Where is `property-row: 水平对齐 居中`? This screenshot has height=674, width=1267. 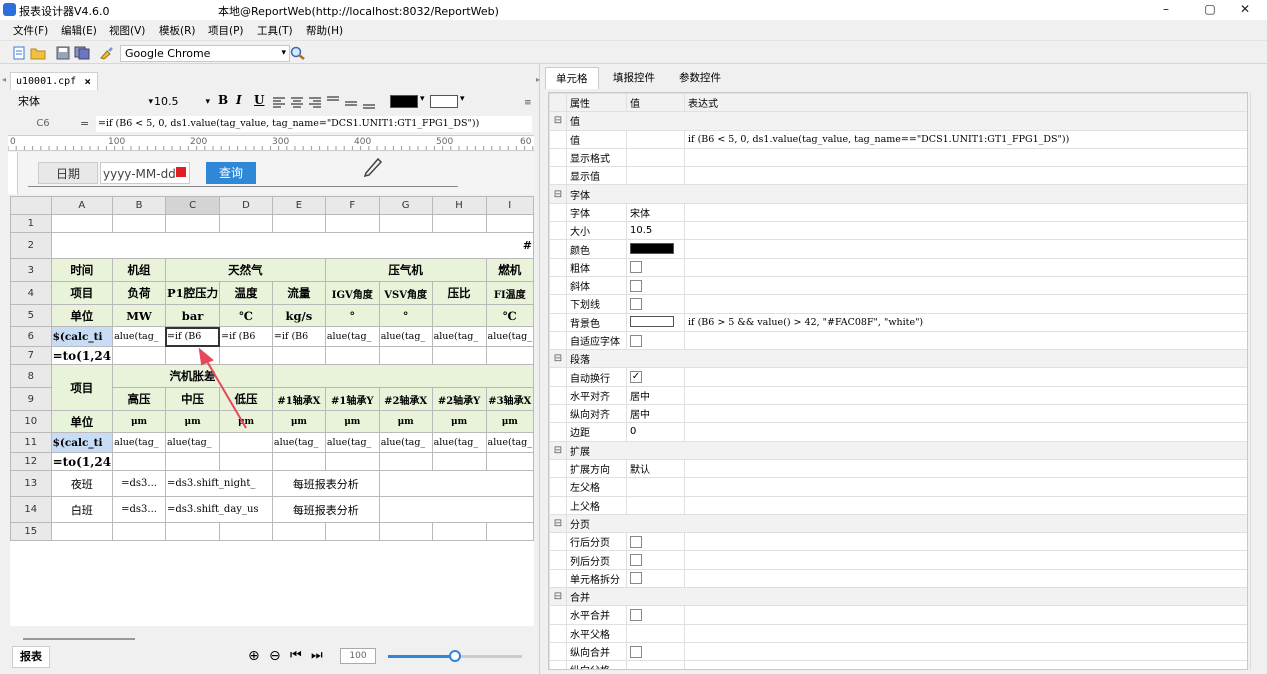 property-row: 水平对齐 居中 is located at coordinates (898, 395).